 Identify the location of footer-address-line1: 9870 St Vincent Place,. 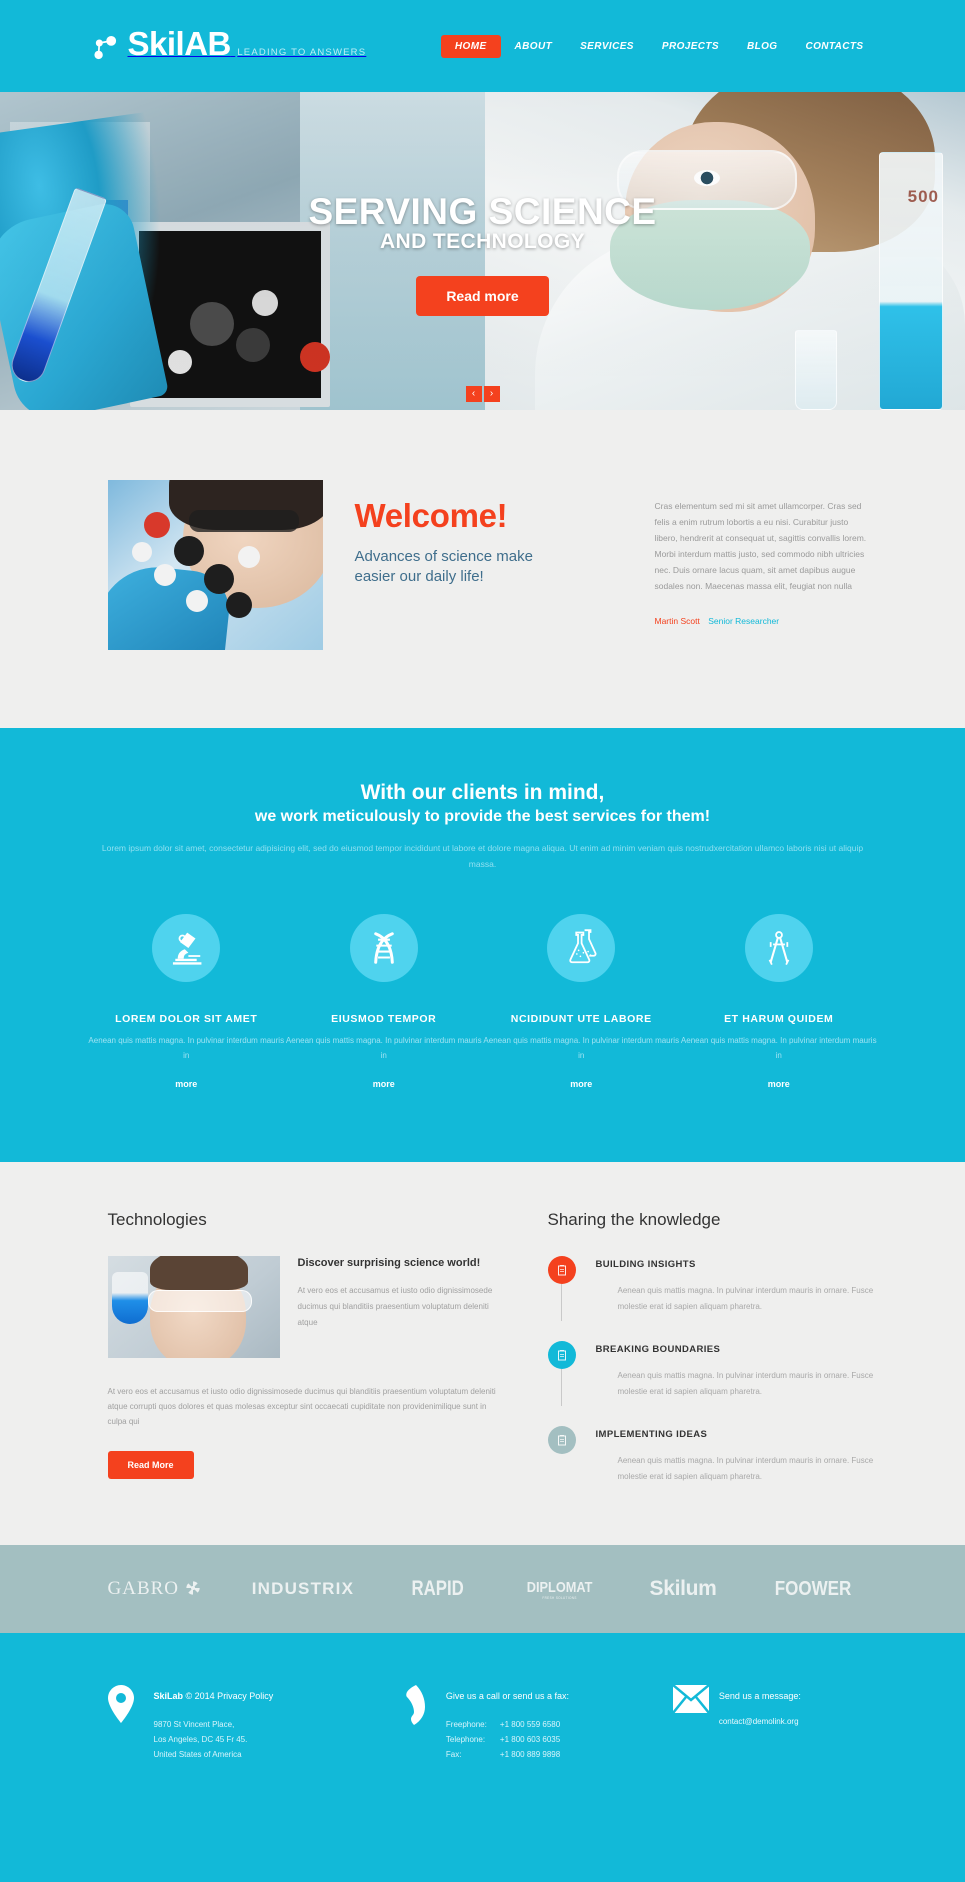
(194, 1724).